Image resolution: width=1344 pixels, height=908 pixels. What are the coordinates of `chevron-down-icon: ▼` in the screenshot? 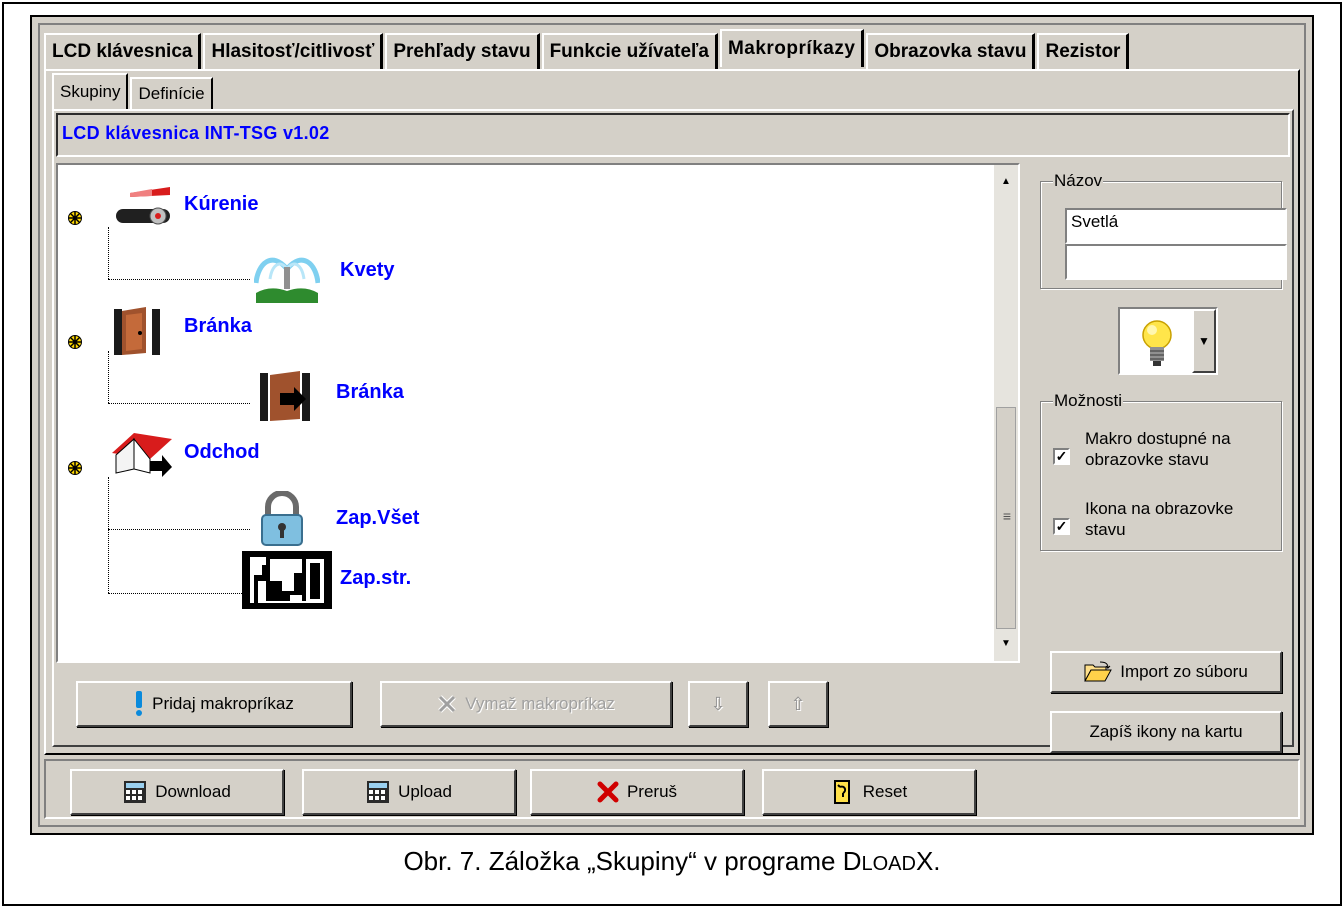 It's located at (1204, 341).